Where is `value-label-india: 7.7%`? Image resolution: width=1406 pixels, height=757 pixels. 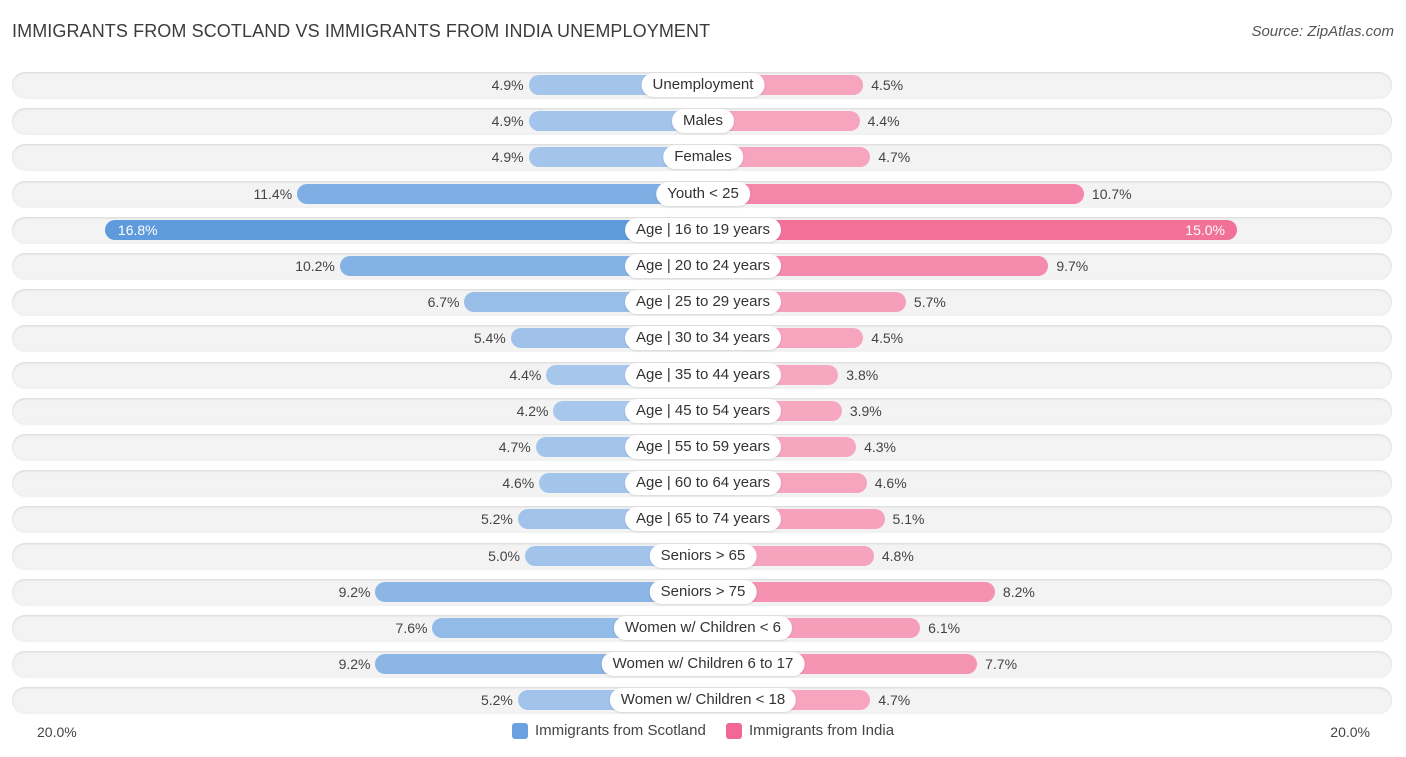
value-label-india: 7.7% is located at coordinates (1001, 664).